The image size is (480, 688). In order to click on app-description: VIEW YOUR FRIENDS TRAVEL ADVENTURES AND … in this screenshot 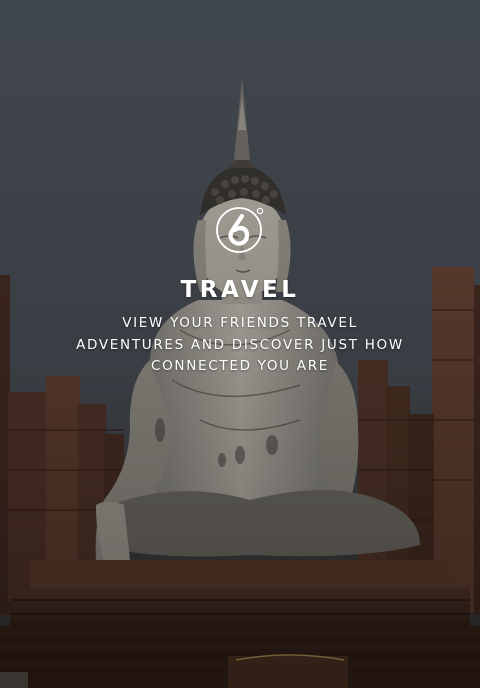, I will do `click(240, 345)`.